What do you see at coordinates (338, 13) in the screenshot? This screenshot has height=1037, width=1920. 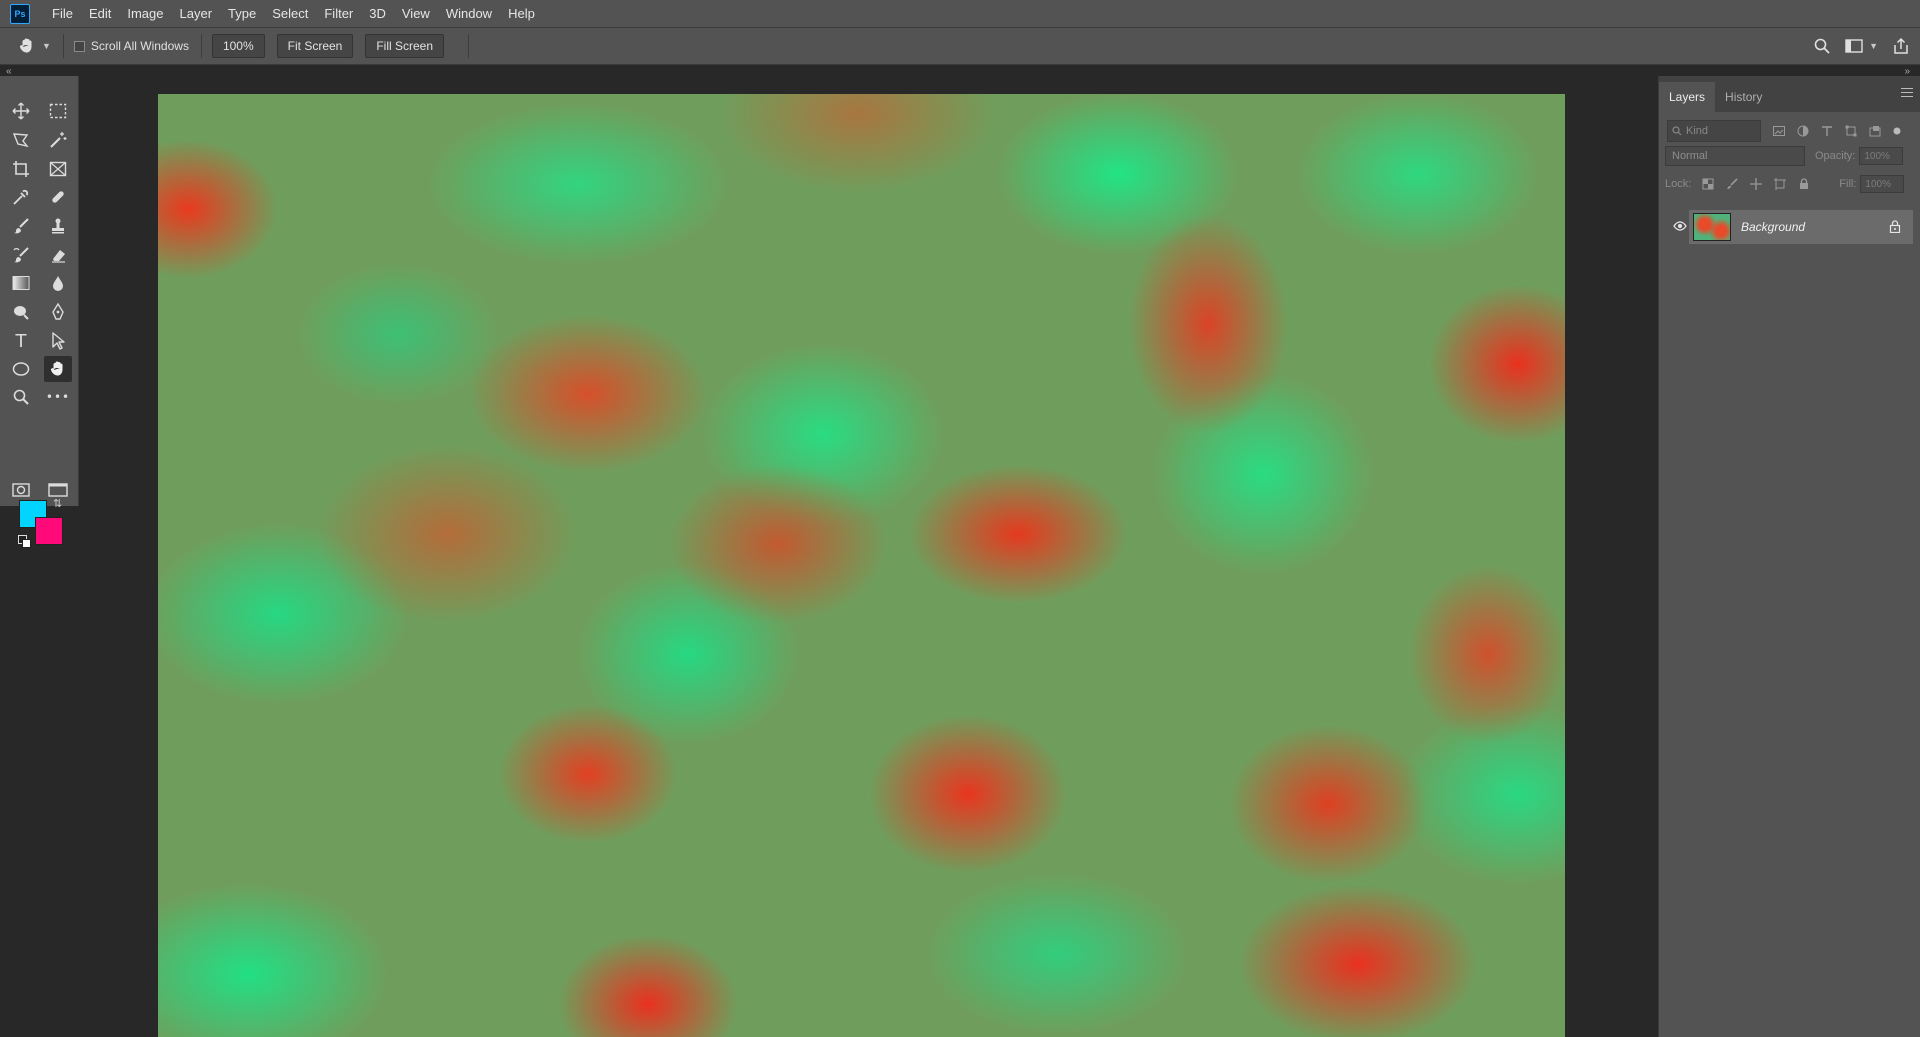 I see `menu-filter: Filter` at bounding box center [338, 13].